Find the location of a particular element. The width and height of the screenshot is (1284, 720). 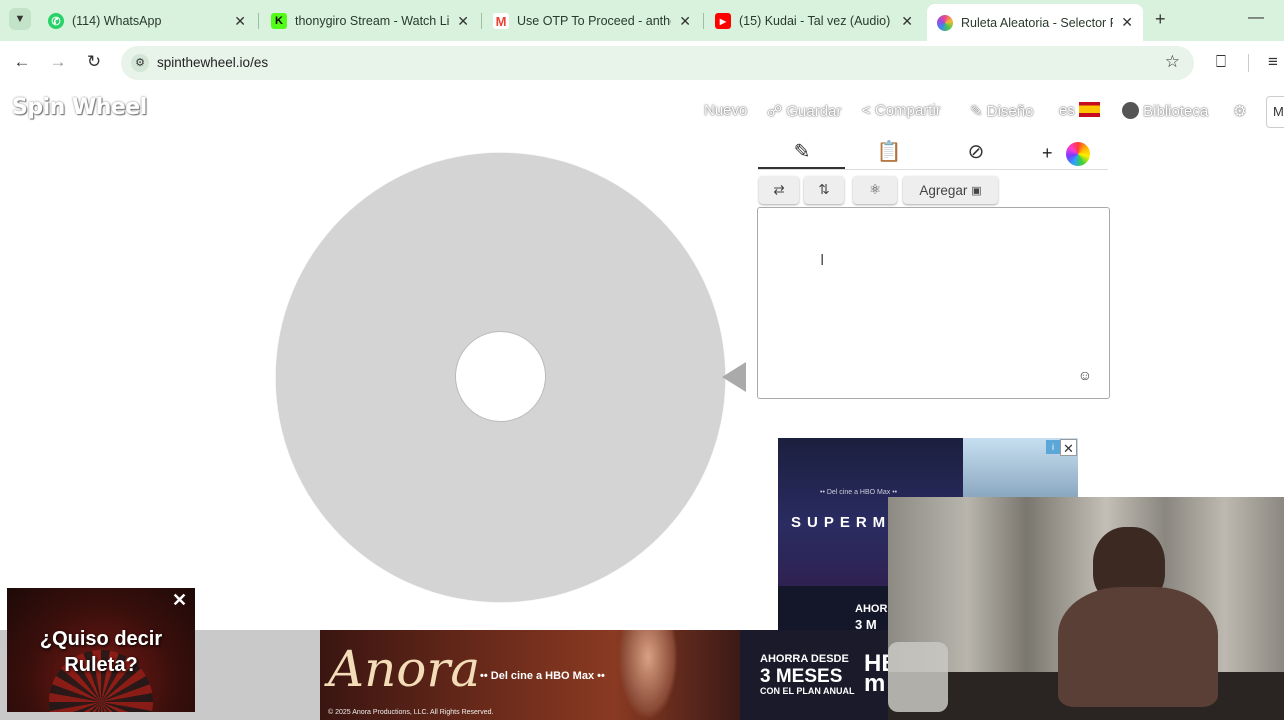

wheel-center-button is located at coordinates (500, 376).